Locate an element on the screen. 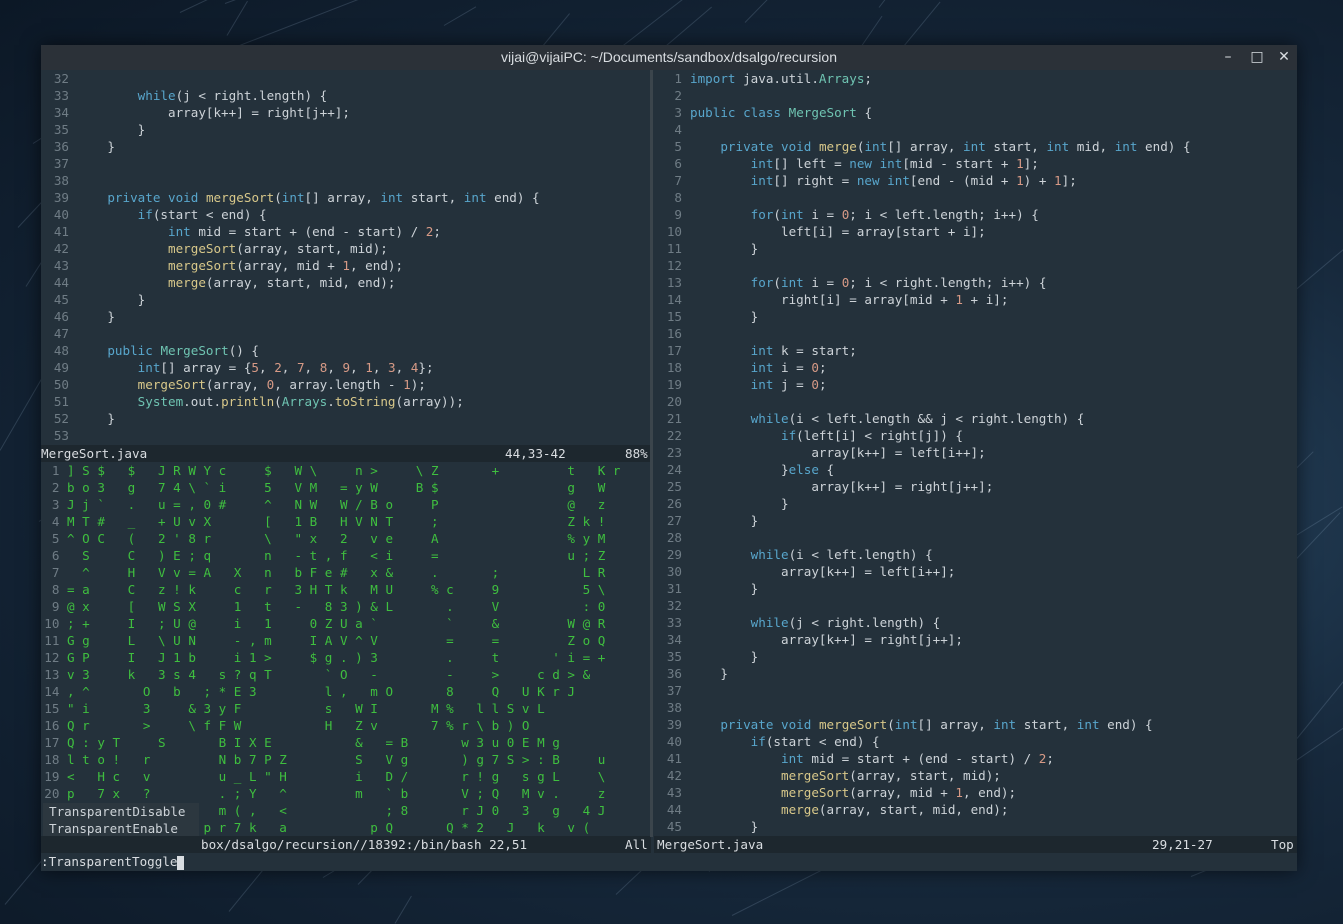 The width and height of the screenshot is (1343, 924). line-number: 33 is located at coordinates (61, 95).